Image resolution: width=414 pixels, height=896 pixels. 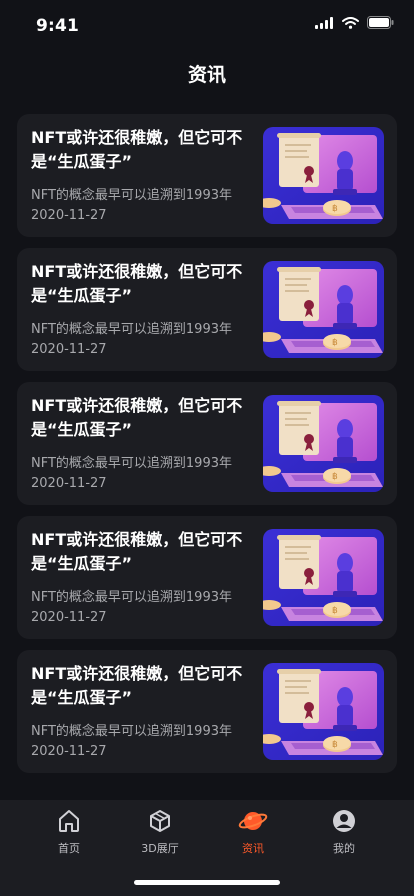 What do you see at coordinates (344, 848) in the screenshot?
I see `nav-label-me: 我的` at bounding box center [344, 848].